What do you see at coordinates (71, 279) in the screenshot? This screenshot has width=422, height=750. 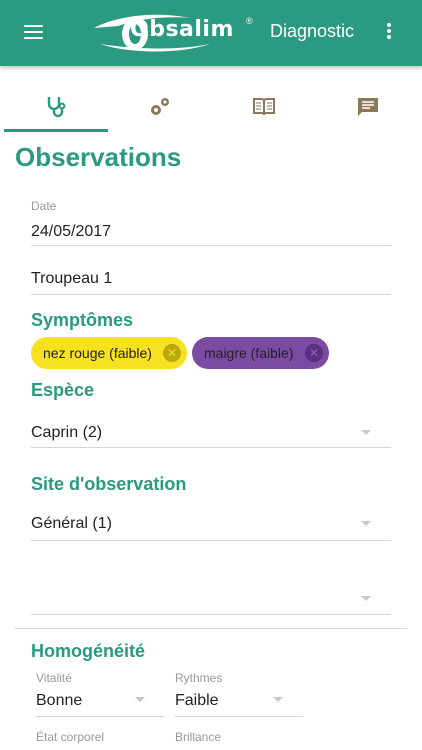 I see `herd-field: Troupeau 1` at bounding box center [71, 279].